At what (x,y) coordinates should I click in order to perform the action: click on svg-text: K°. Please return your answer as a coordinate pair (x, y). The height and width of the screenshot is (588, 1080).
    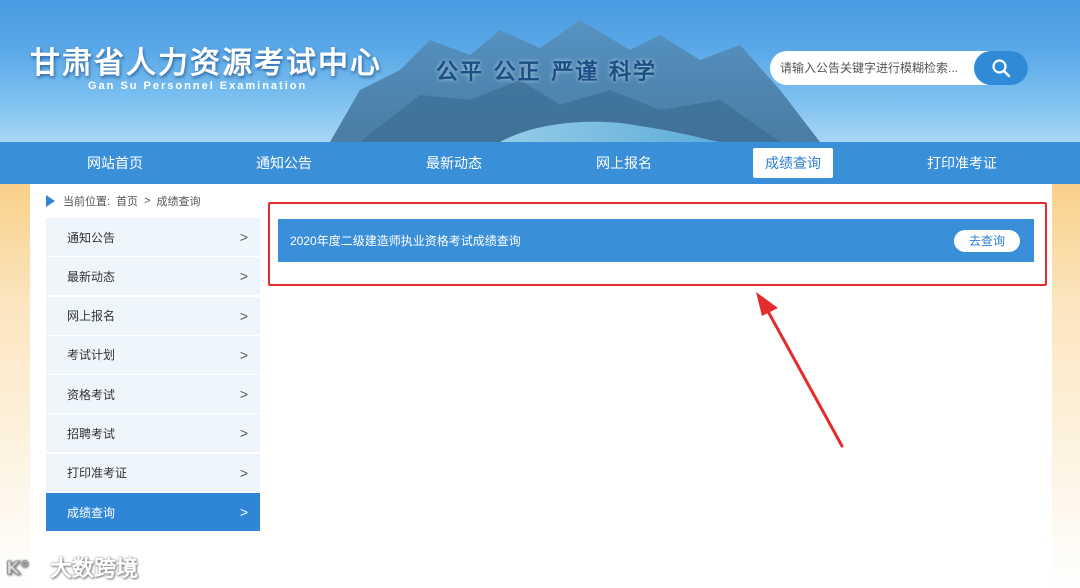
    Looking at the image, I should click on (17, 568).